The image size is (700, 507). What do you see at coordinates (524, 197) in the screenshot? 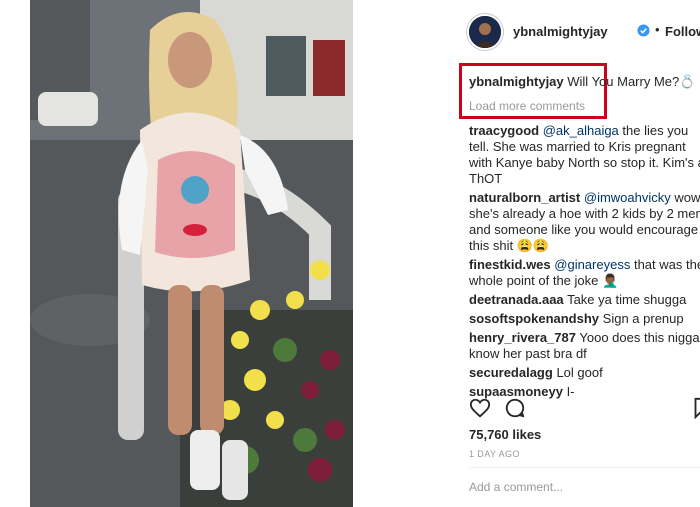
I see `comment-username: naturalborn_artist` at bounding box center [524, 197].